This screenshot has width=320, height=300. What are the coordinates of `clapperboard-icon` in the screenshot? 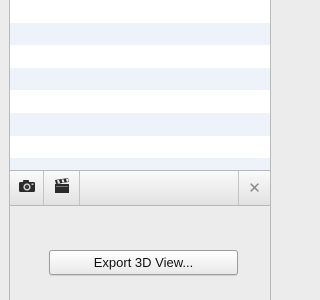 It's located at (62, 188).